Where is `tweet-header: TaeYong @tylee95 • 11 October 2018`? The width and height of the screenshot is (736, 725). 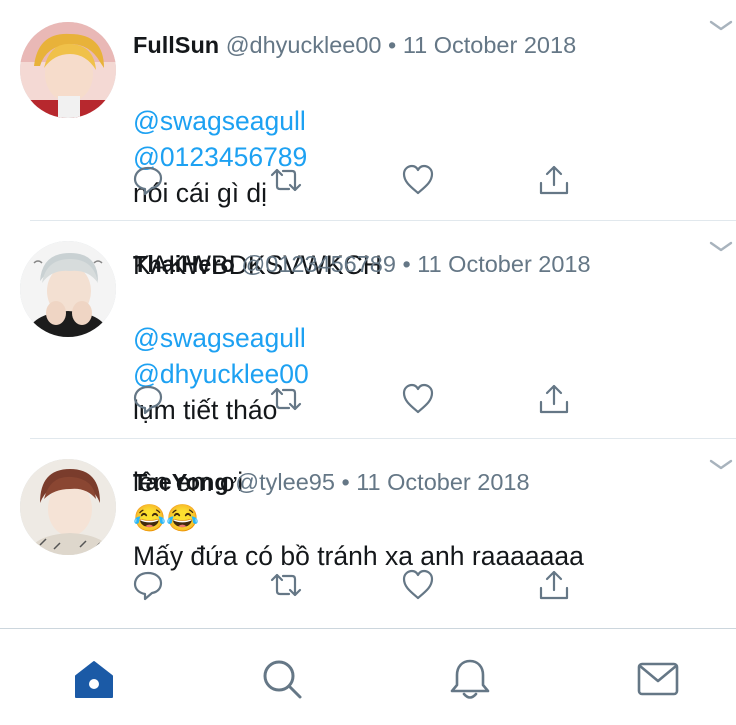
tweet-header: TaeYong @tylee95 • 11 October 2018 is located at coordinates (331, 482).